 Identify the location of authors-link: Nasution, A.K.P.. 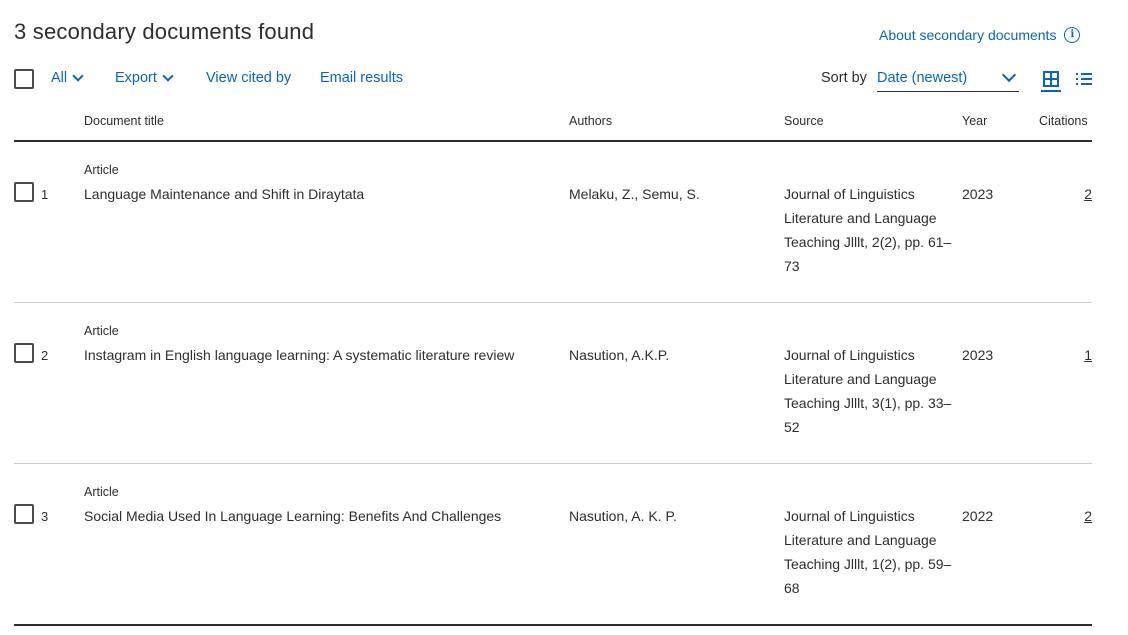
(619, 355).